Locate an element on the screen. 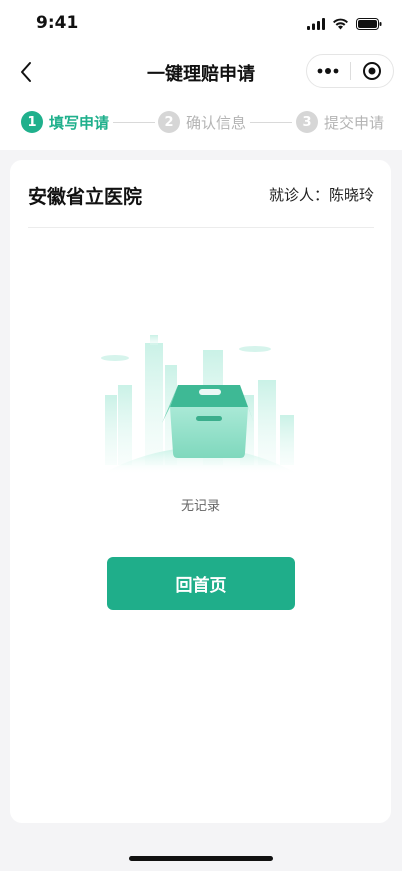 The image size is (402, 871). more-button is located at coordinates (328, 71).